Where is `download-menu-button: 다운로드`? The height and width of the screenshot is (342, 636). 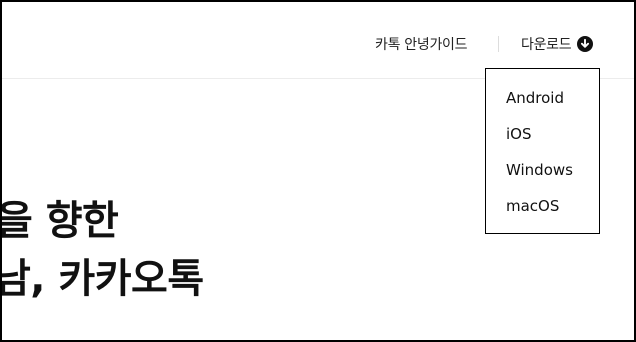
download-menu-button: 다운로드 is located at coordinates (557, 44).